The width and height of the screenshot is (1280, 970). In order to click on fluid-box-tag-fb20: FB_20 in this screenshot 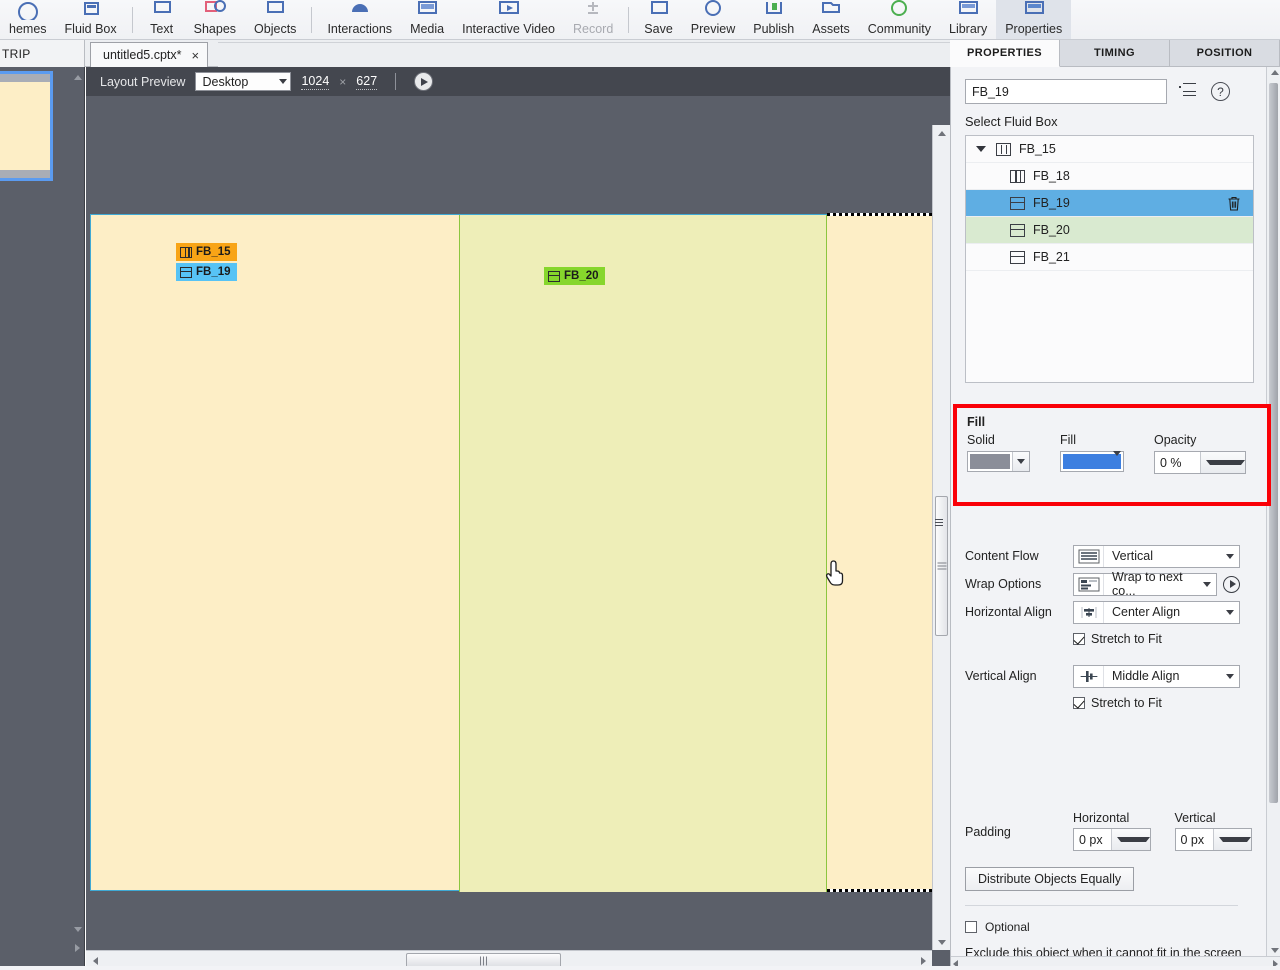, I will do `click(574, 276)`.